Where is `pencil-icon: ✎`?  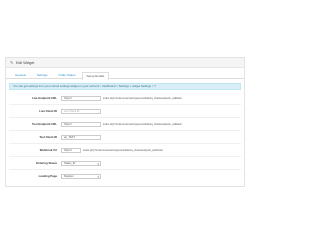
pencil-icon: ✎ is located at coordinates (12, 62).